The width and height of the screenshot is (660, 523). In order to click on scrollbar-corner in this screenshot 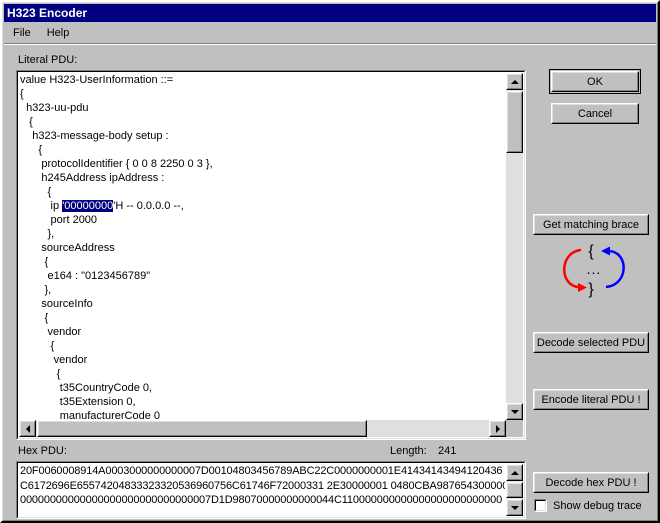, I will do `click(514, 428)`.